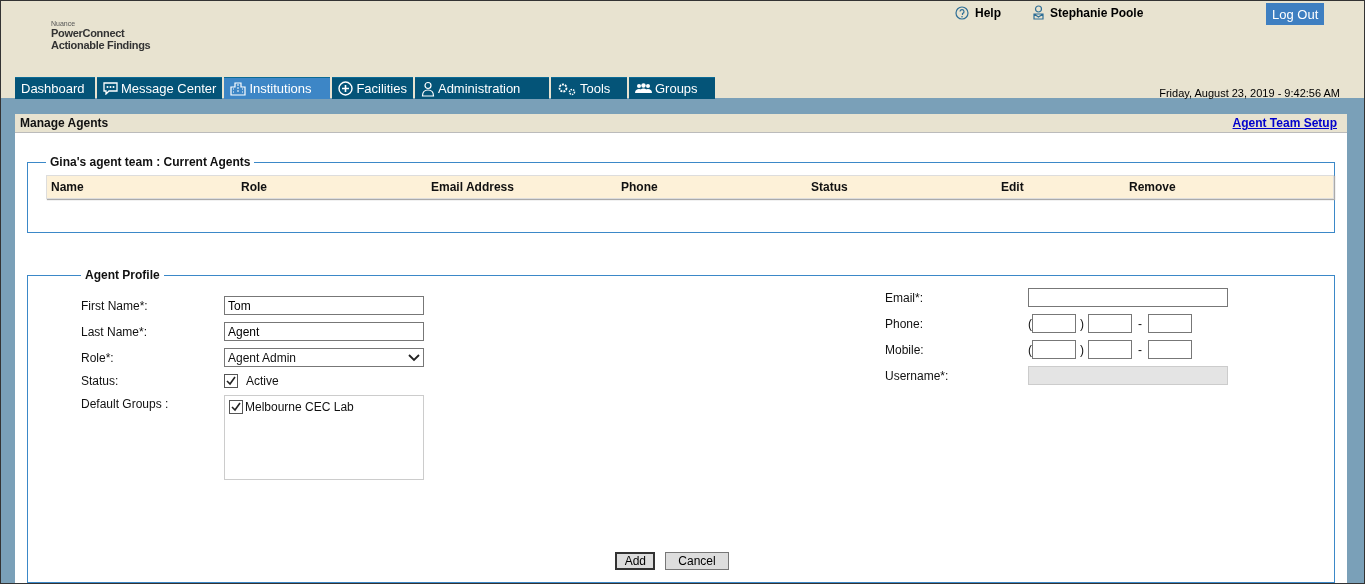  Describe the element at coordinates (98, 357) in the screenshot. I see `field-label: Role*:` at that location.